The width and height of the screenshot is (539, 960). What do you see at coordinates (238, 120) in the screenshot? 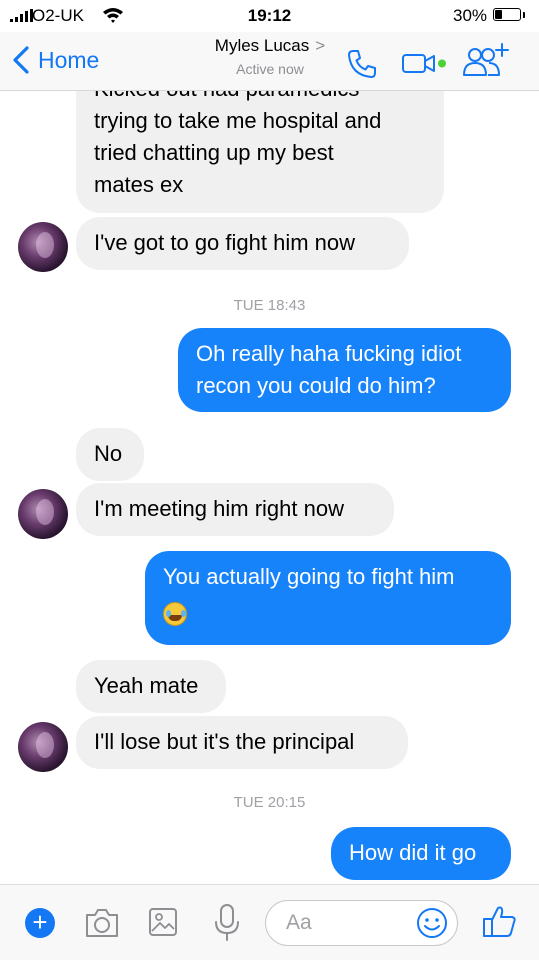
I see `message-line: trying to take me hospital and` at bounding box center [238, 120].